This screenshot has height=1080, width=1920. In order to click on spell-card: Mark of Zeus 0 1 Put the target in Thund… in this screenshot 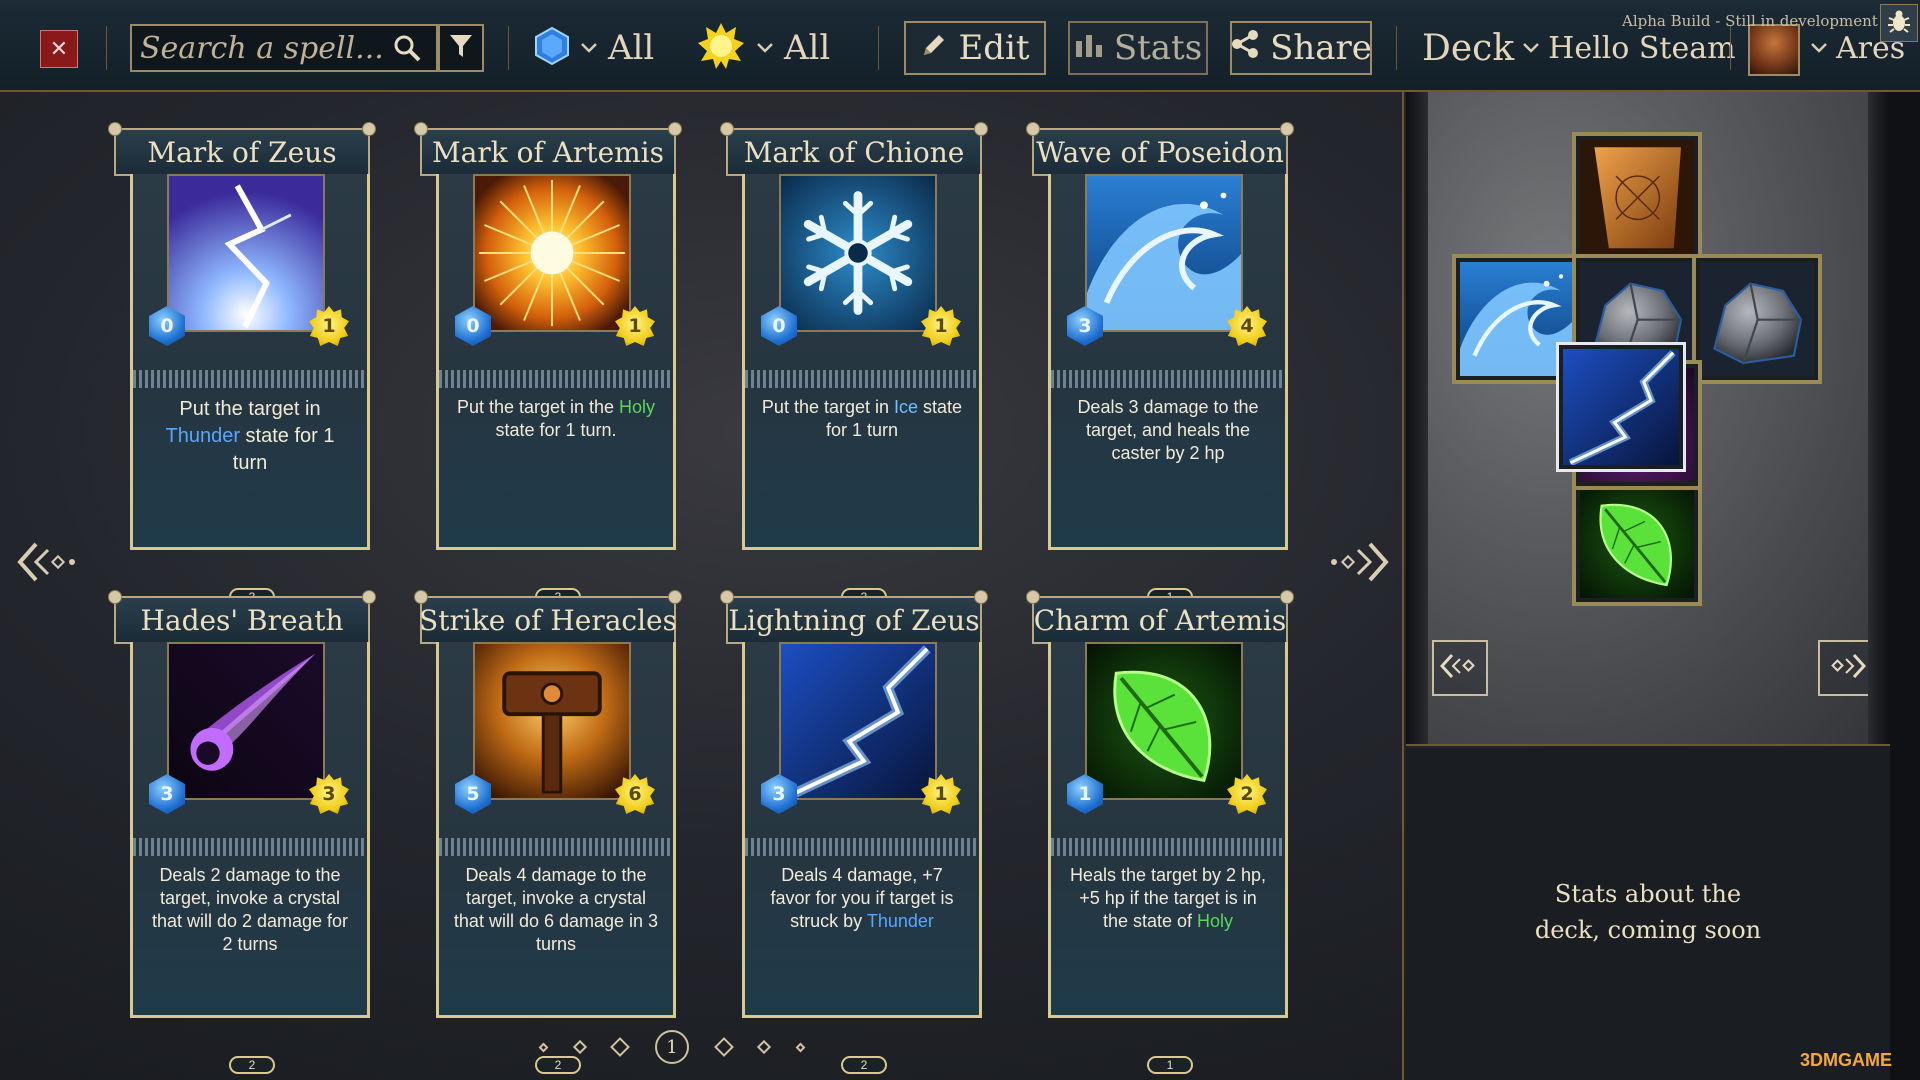, I will do `click(242, 355)`.